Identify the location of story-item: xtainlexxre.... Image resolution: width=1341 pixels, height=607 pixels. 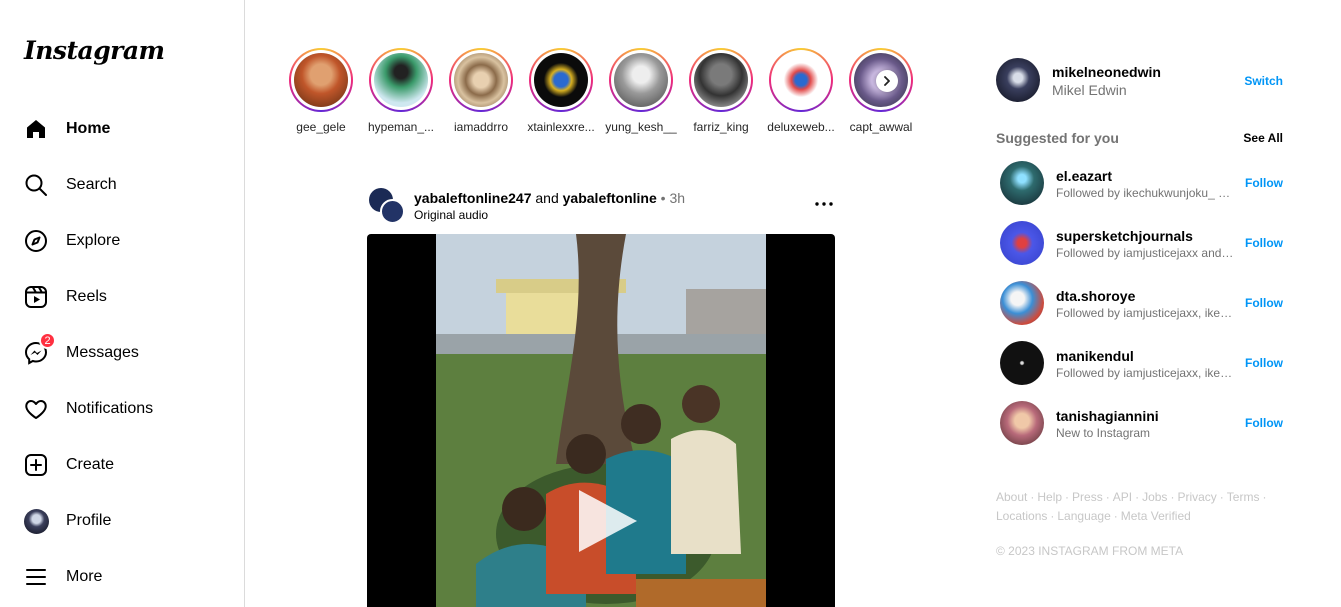
(561, 91).